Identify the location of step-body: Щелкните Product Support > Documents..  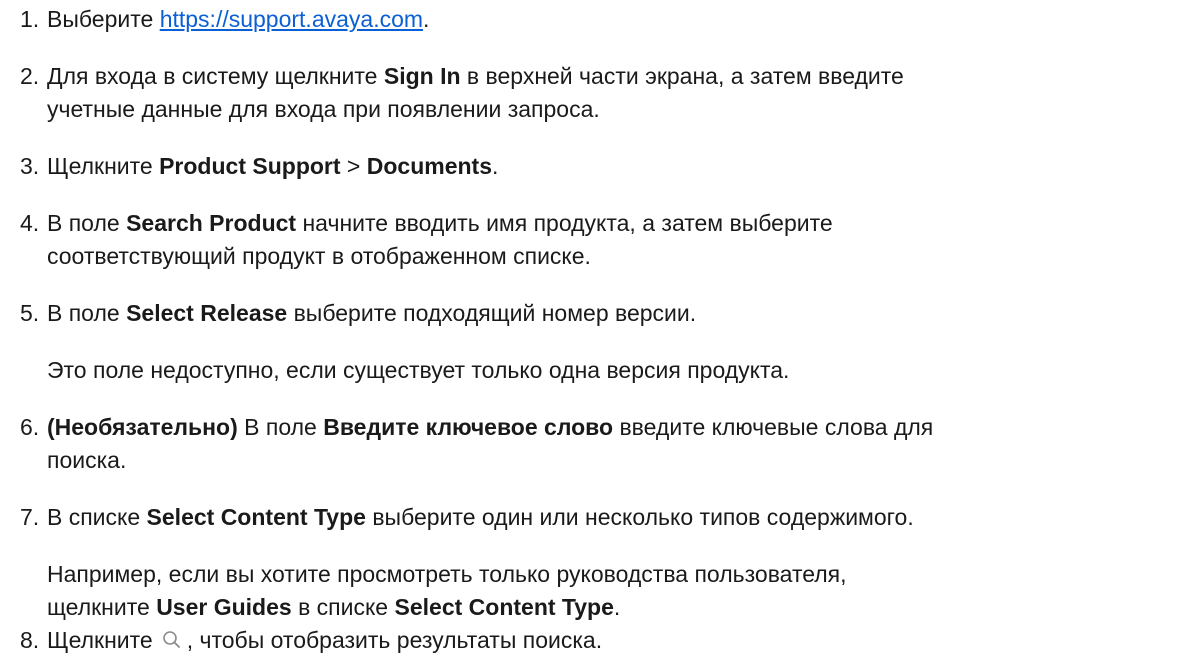
(612, 166).